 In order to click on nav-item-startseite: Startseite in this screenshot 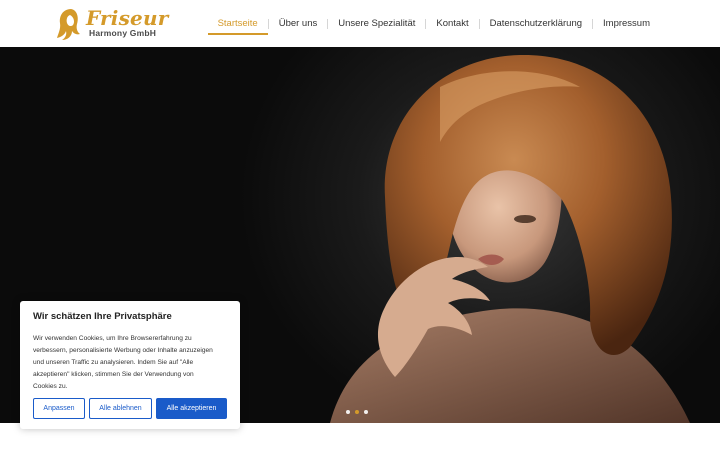, I will do `click(237, 23)`.